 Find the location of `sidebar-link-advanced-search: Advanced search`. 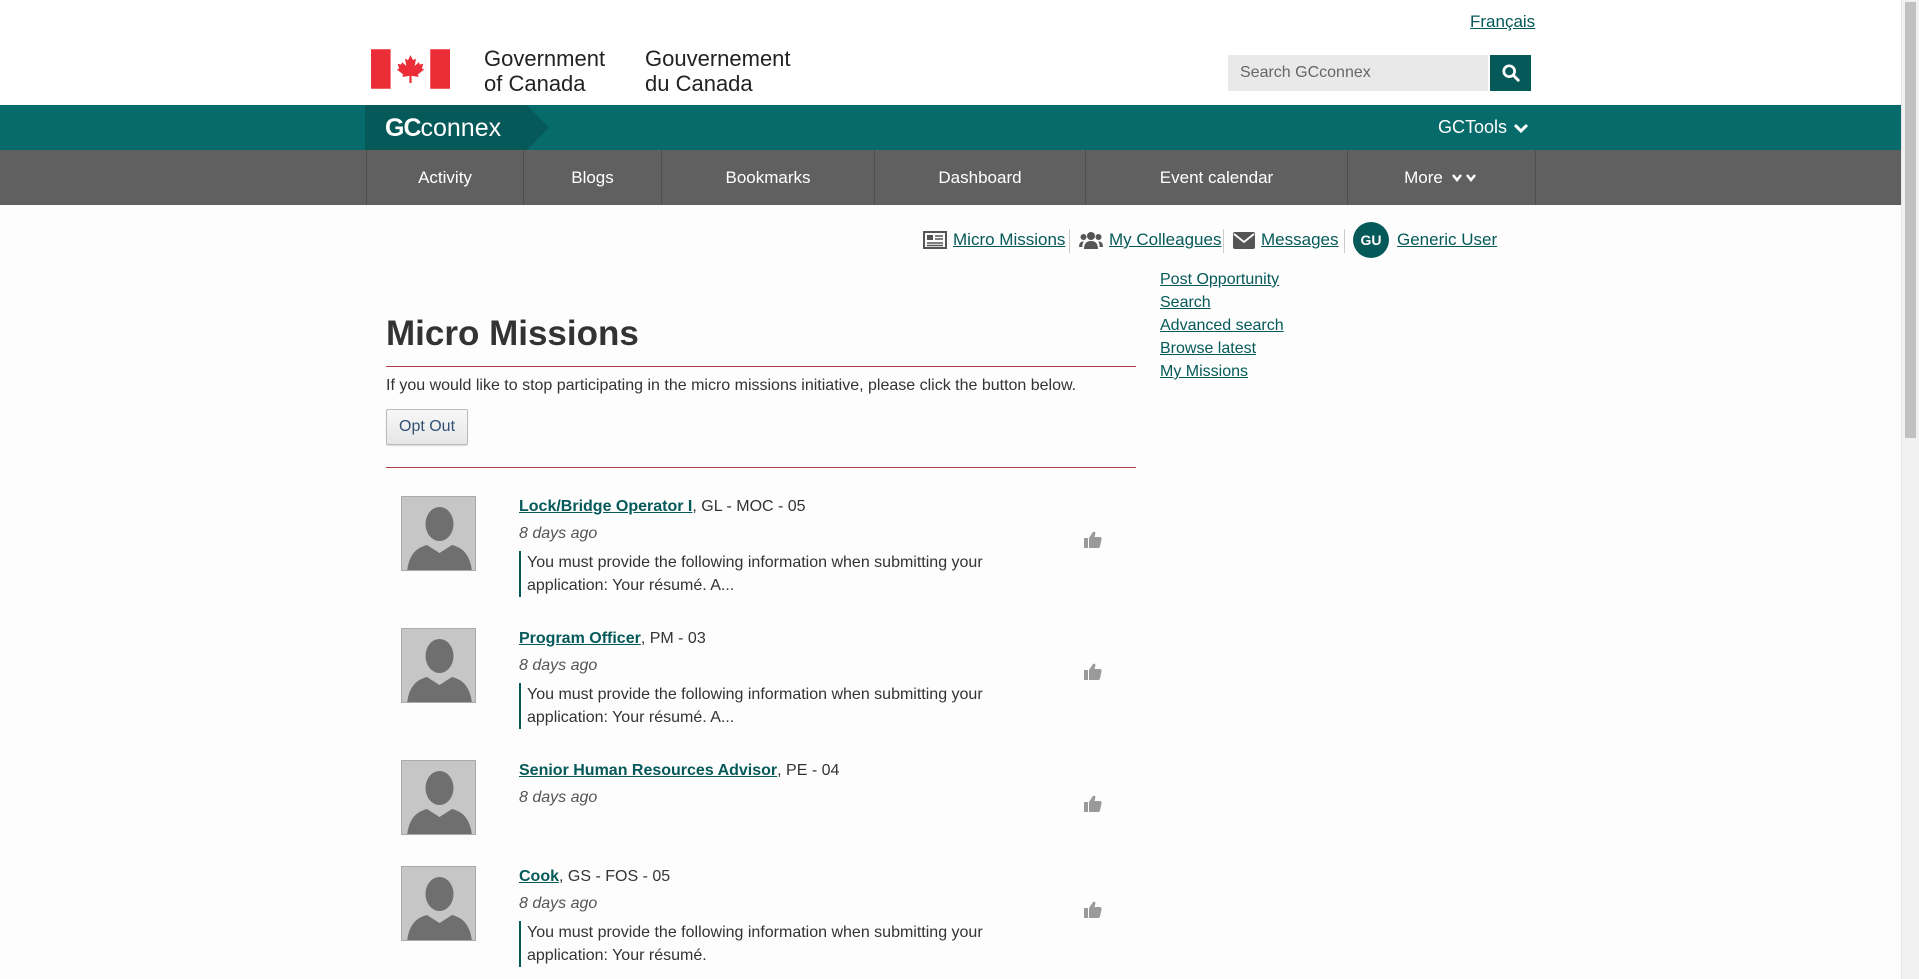

sidebar-link-advanced-search: Advanced search is located at coordinates (1222, 325).